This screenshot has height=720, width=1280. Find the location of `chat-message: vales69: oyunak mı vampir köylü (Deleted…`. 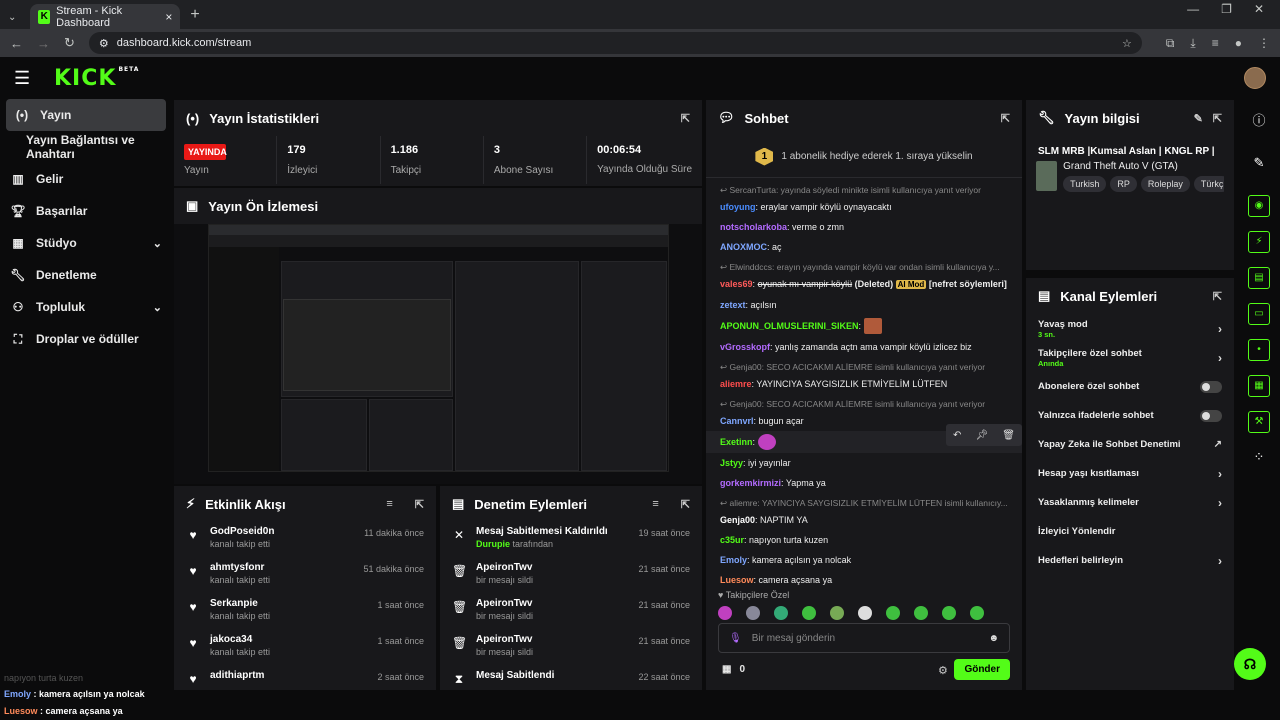

chat-message: vales69: oyunak mı vampir köylü (Deleted… is located at coordinates (864, 284).